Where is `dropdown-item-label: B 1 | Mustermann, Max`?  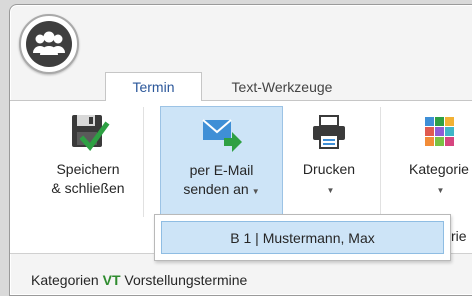
dropdown-item-label: B 1 | Mustermann, Max is located at coordinates (302, 237).